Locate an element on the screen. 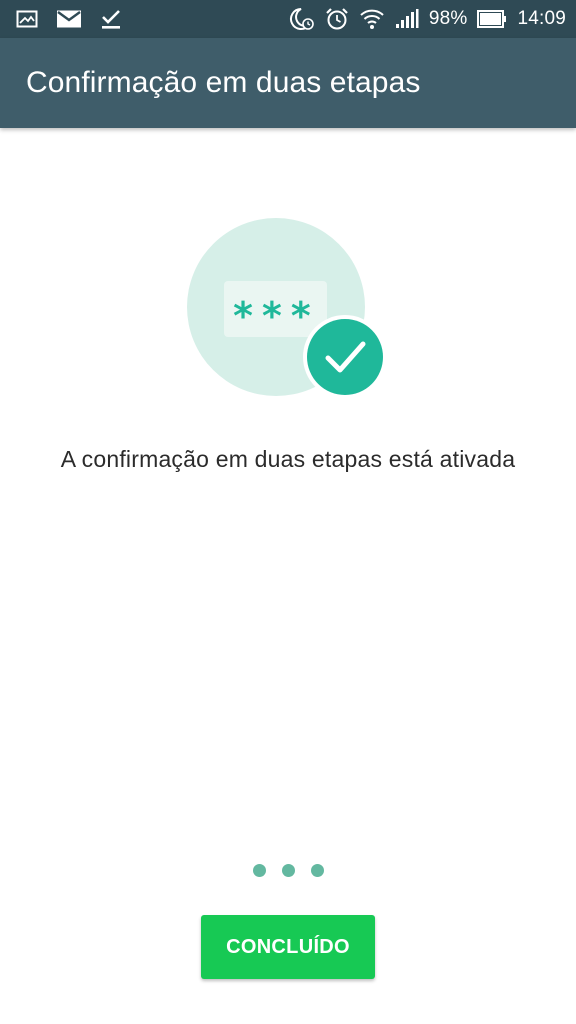 The height and width of the screenshot is (1024, 576). alarm-icon is located at coordinates (337, 19).